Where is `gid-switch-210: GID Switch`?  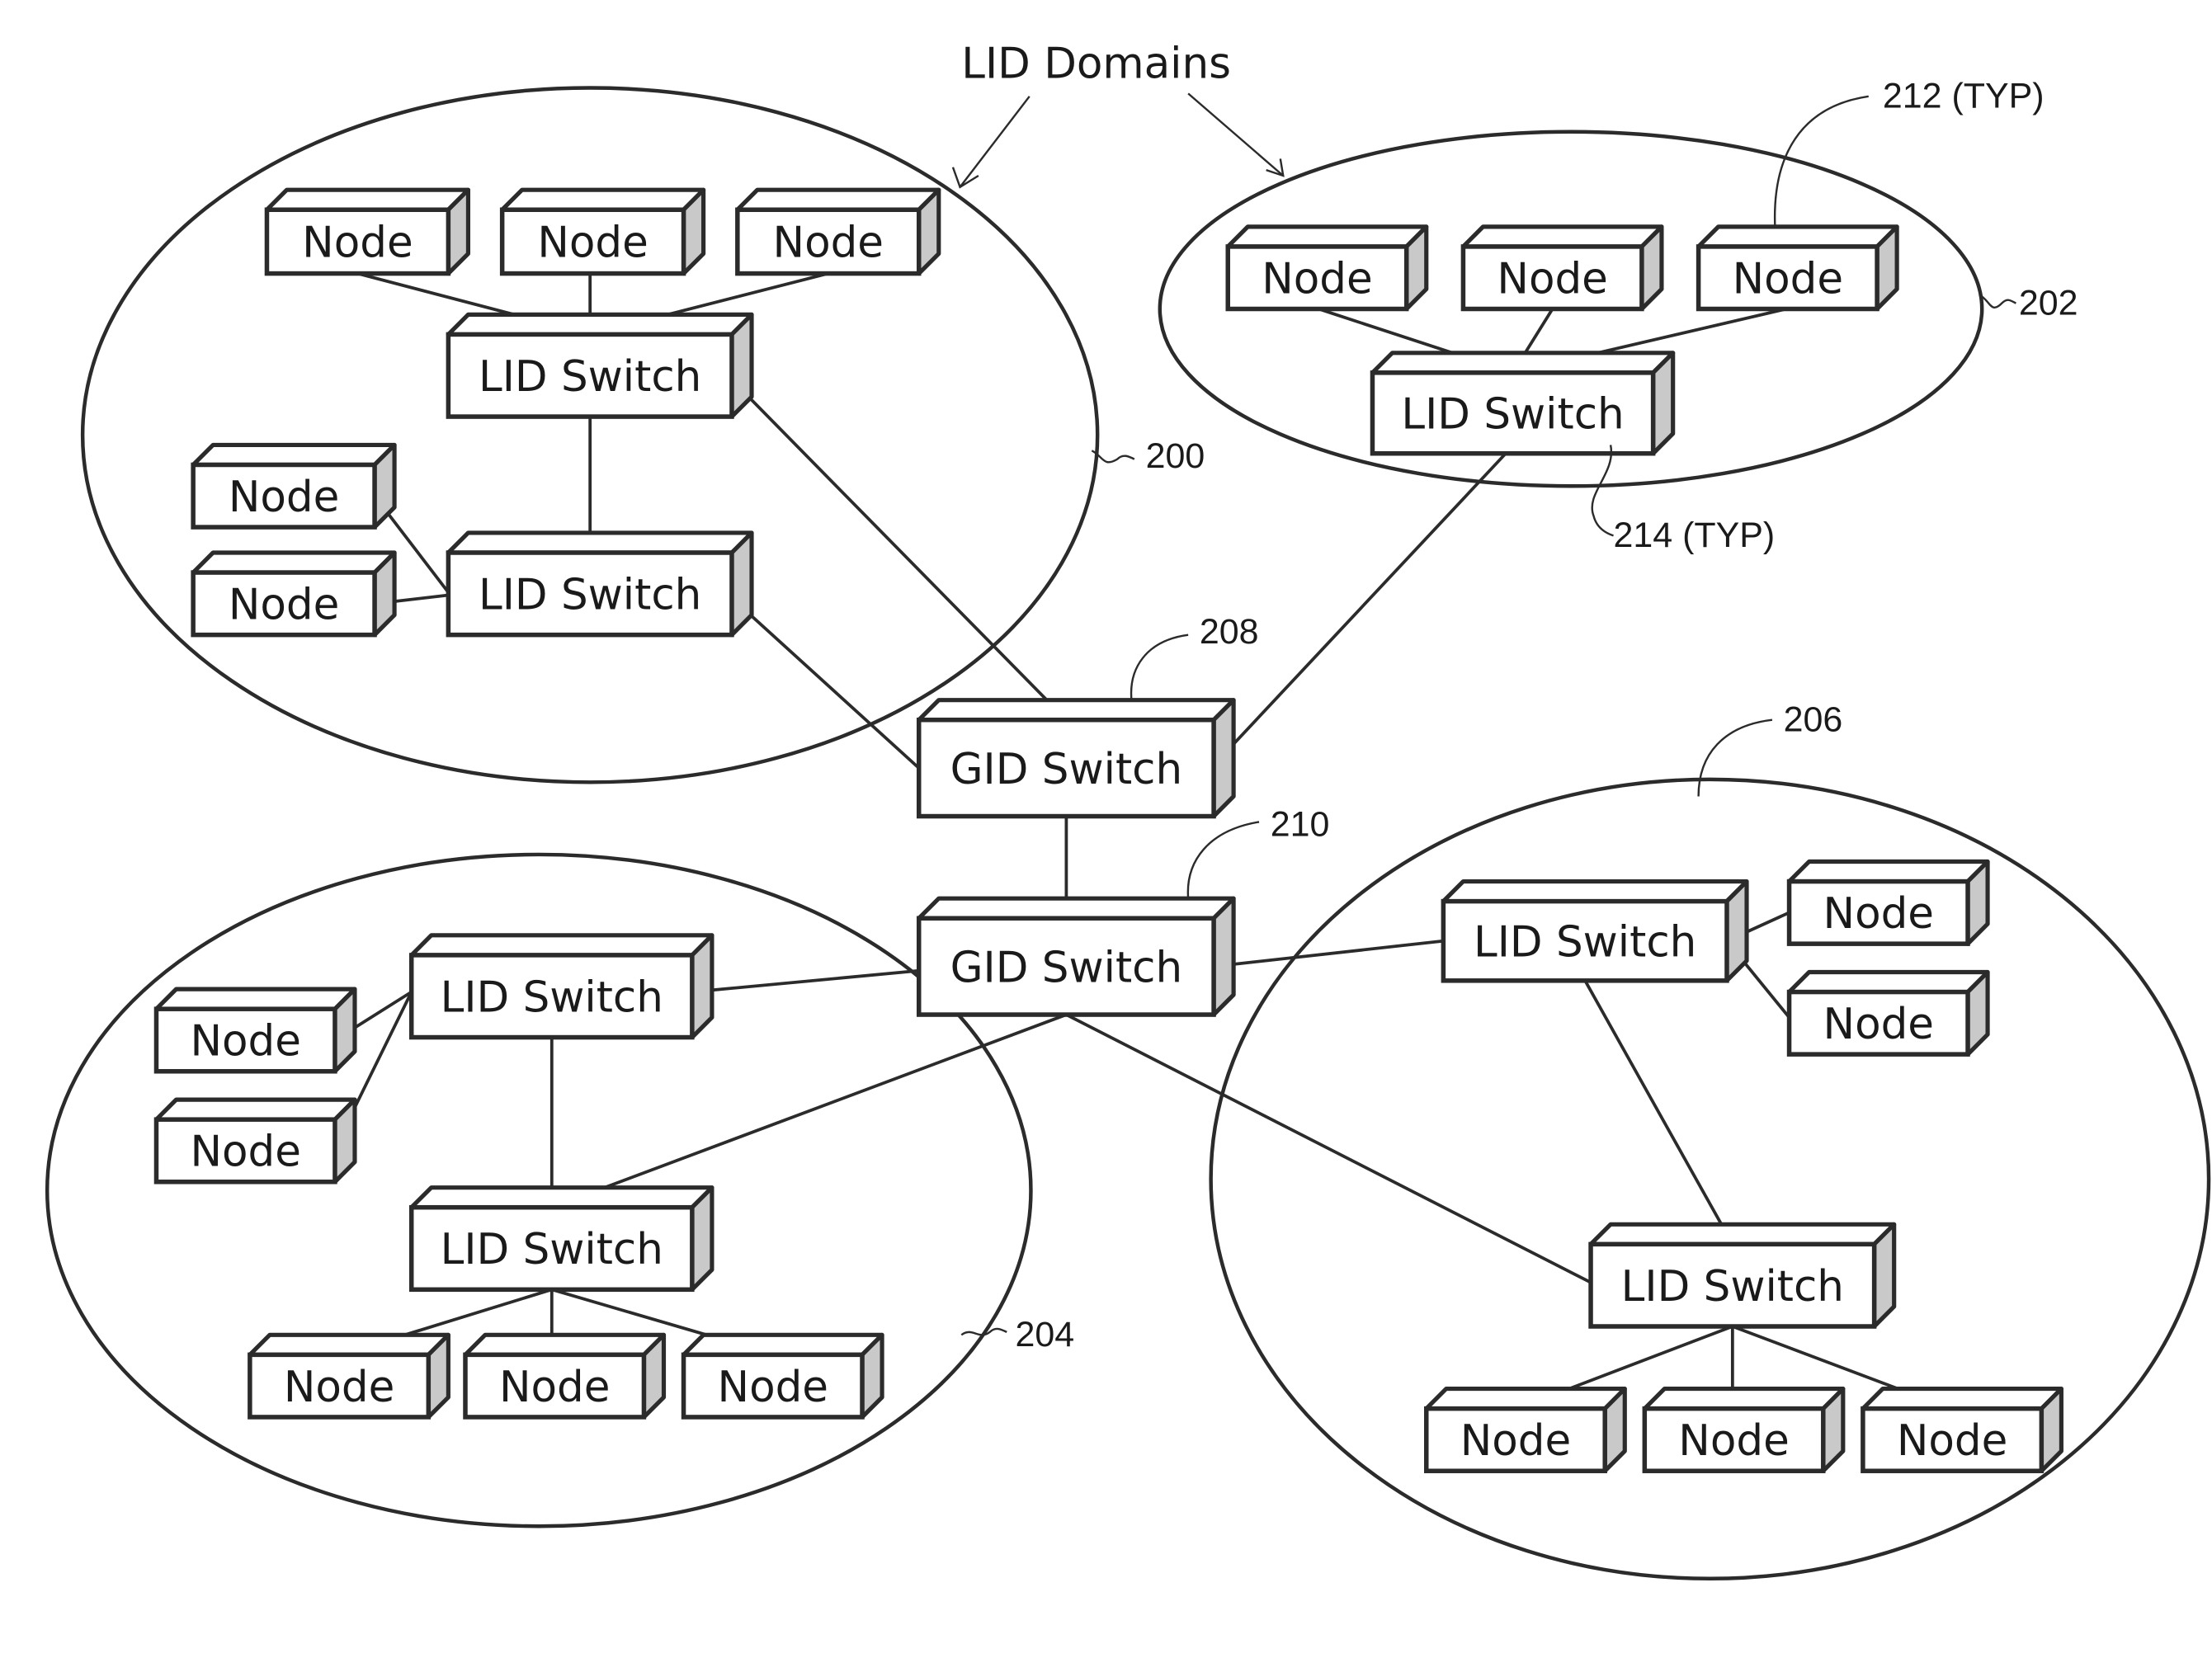
gid-switch-210: GID Switch is located at coordinates (1076, 956).